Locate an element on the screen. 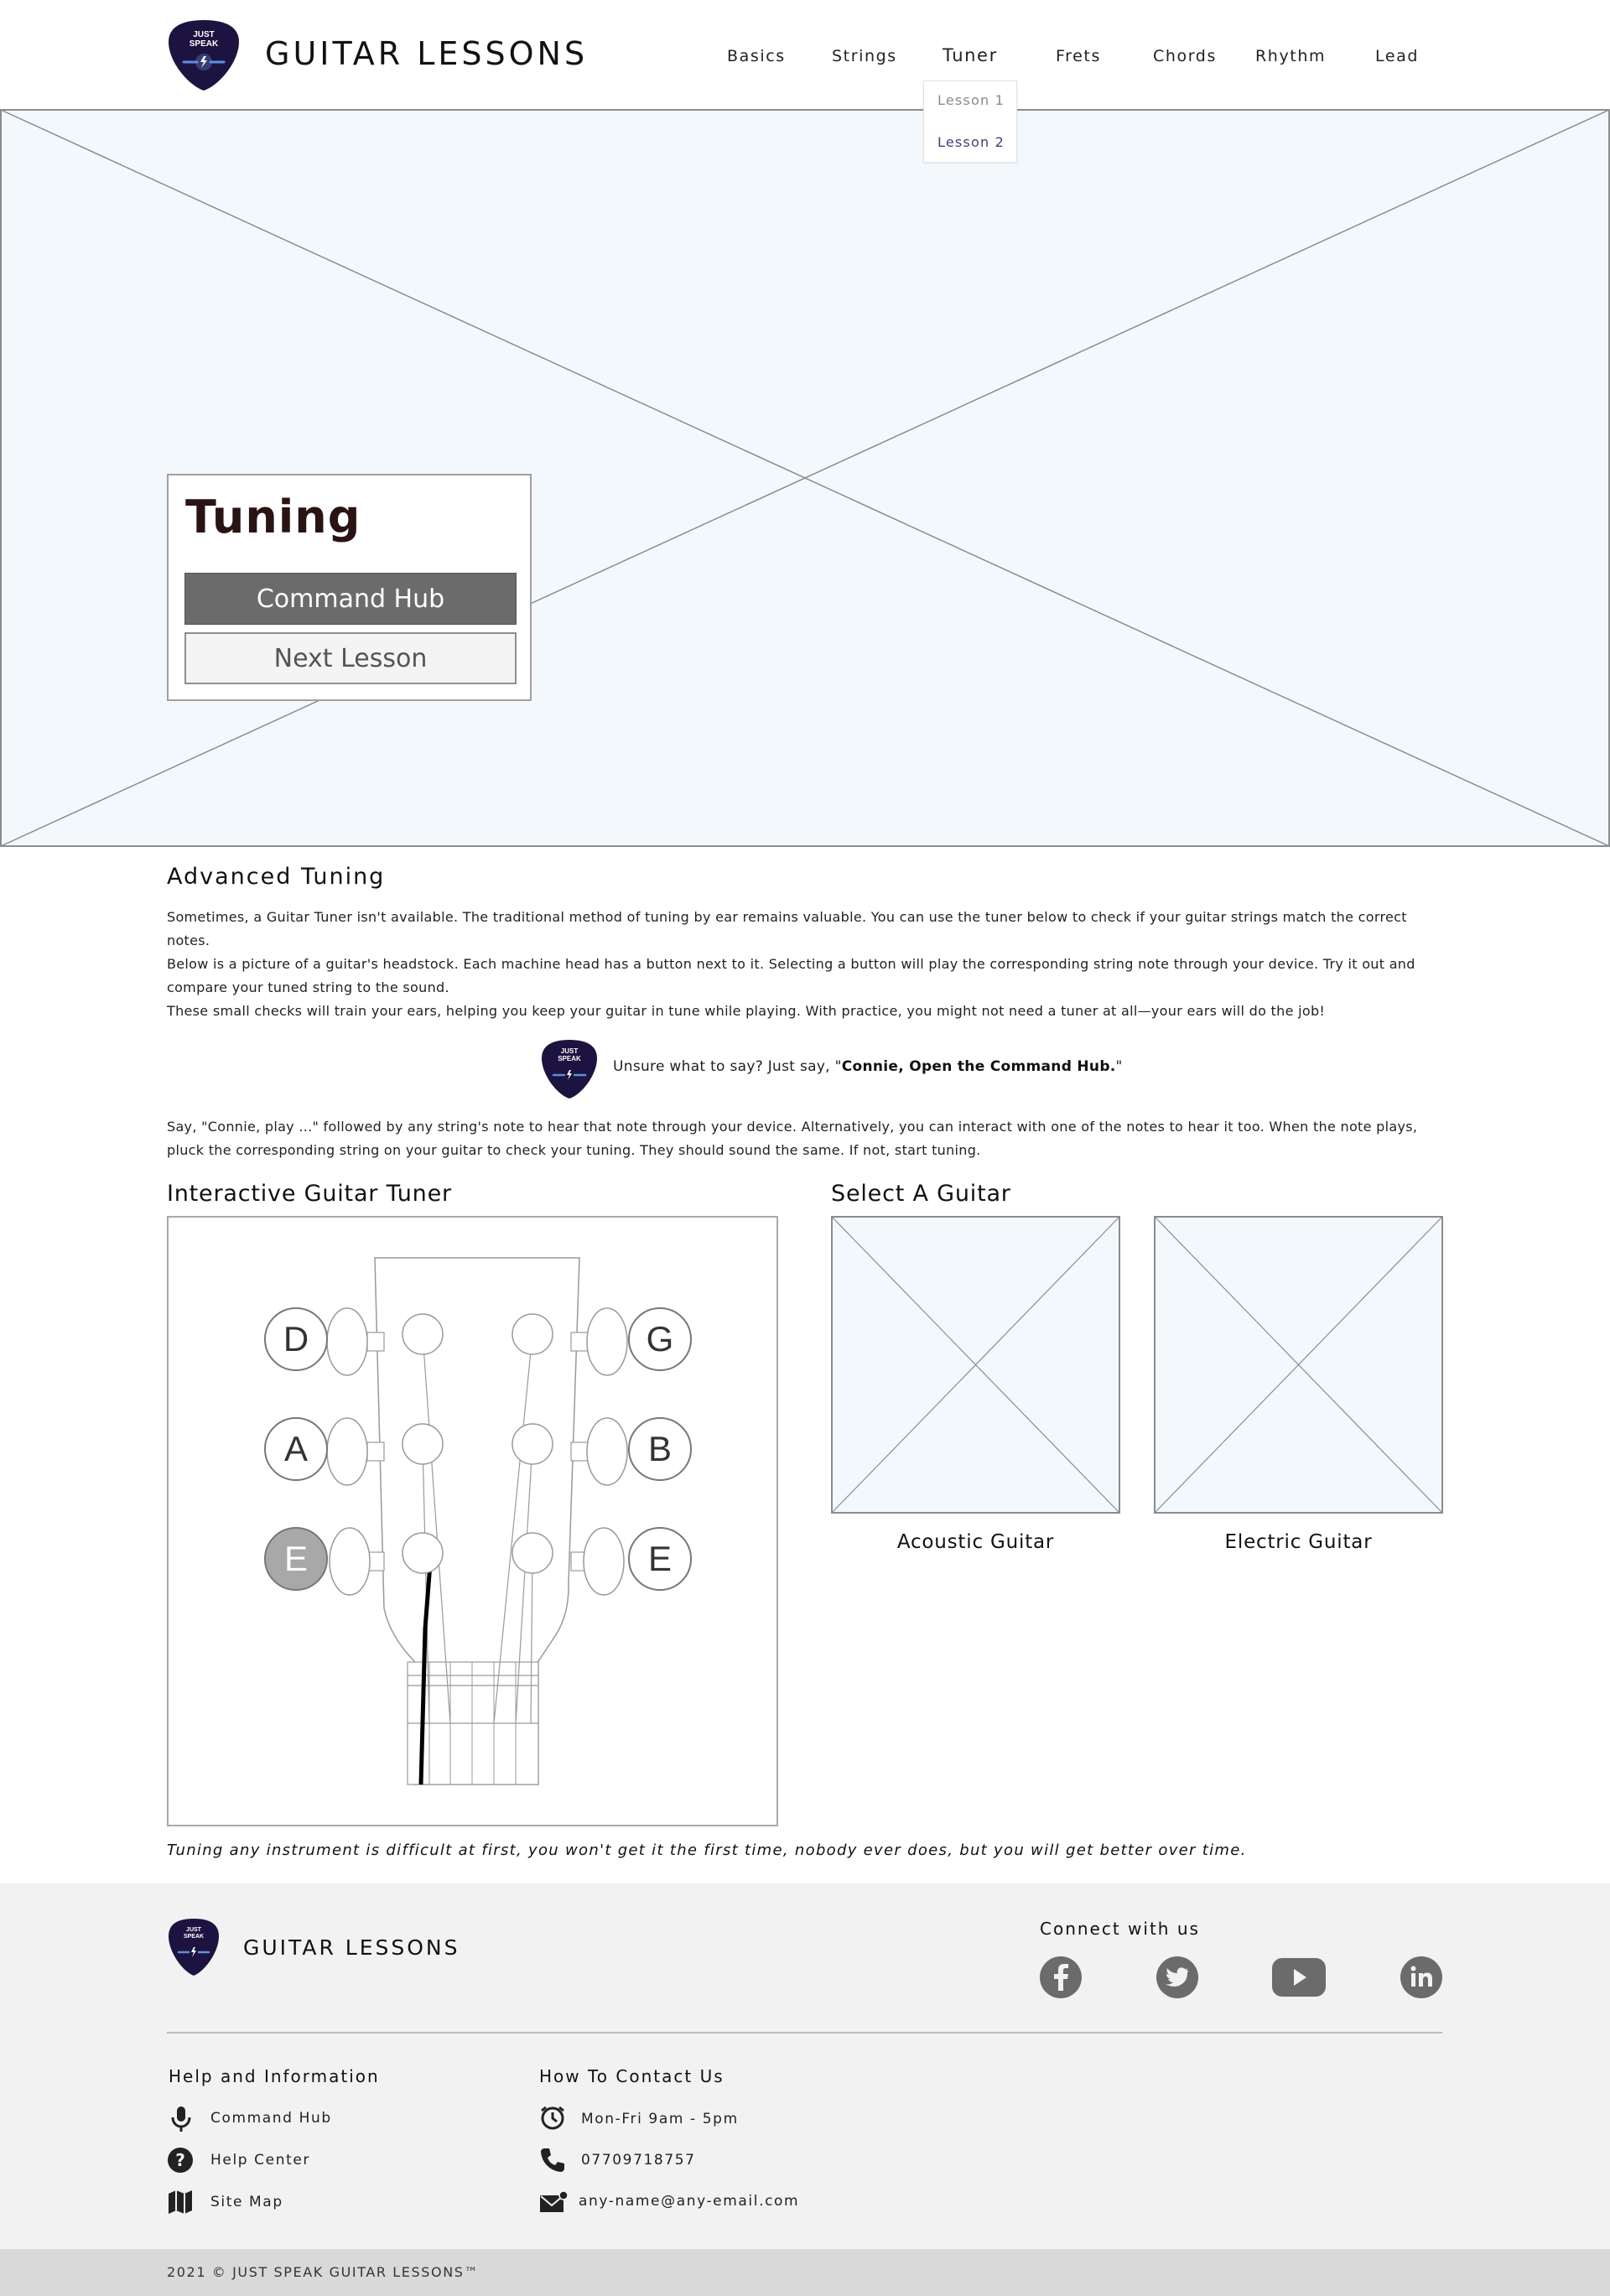 This screenshot has width=1610, height=2296. note-button-a: A is located at coordinates (296, 1449).